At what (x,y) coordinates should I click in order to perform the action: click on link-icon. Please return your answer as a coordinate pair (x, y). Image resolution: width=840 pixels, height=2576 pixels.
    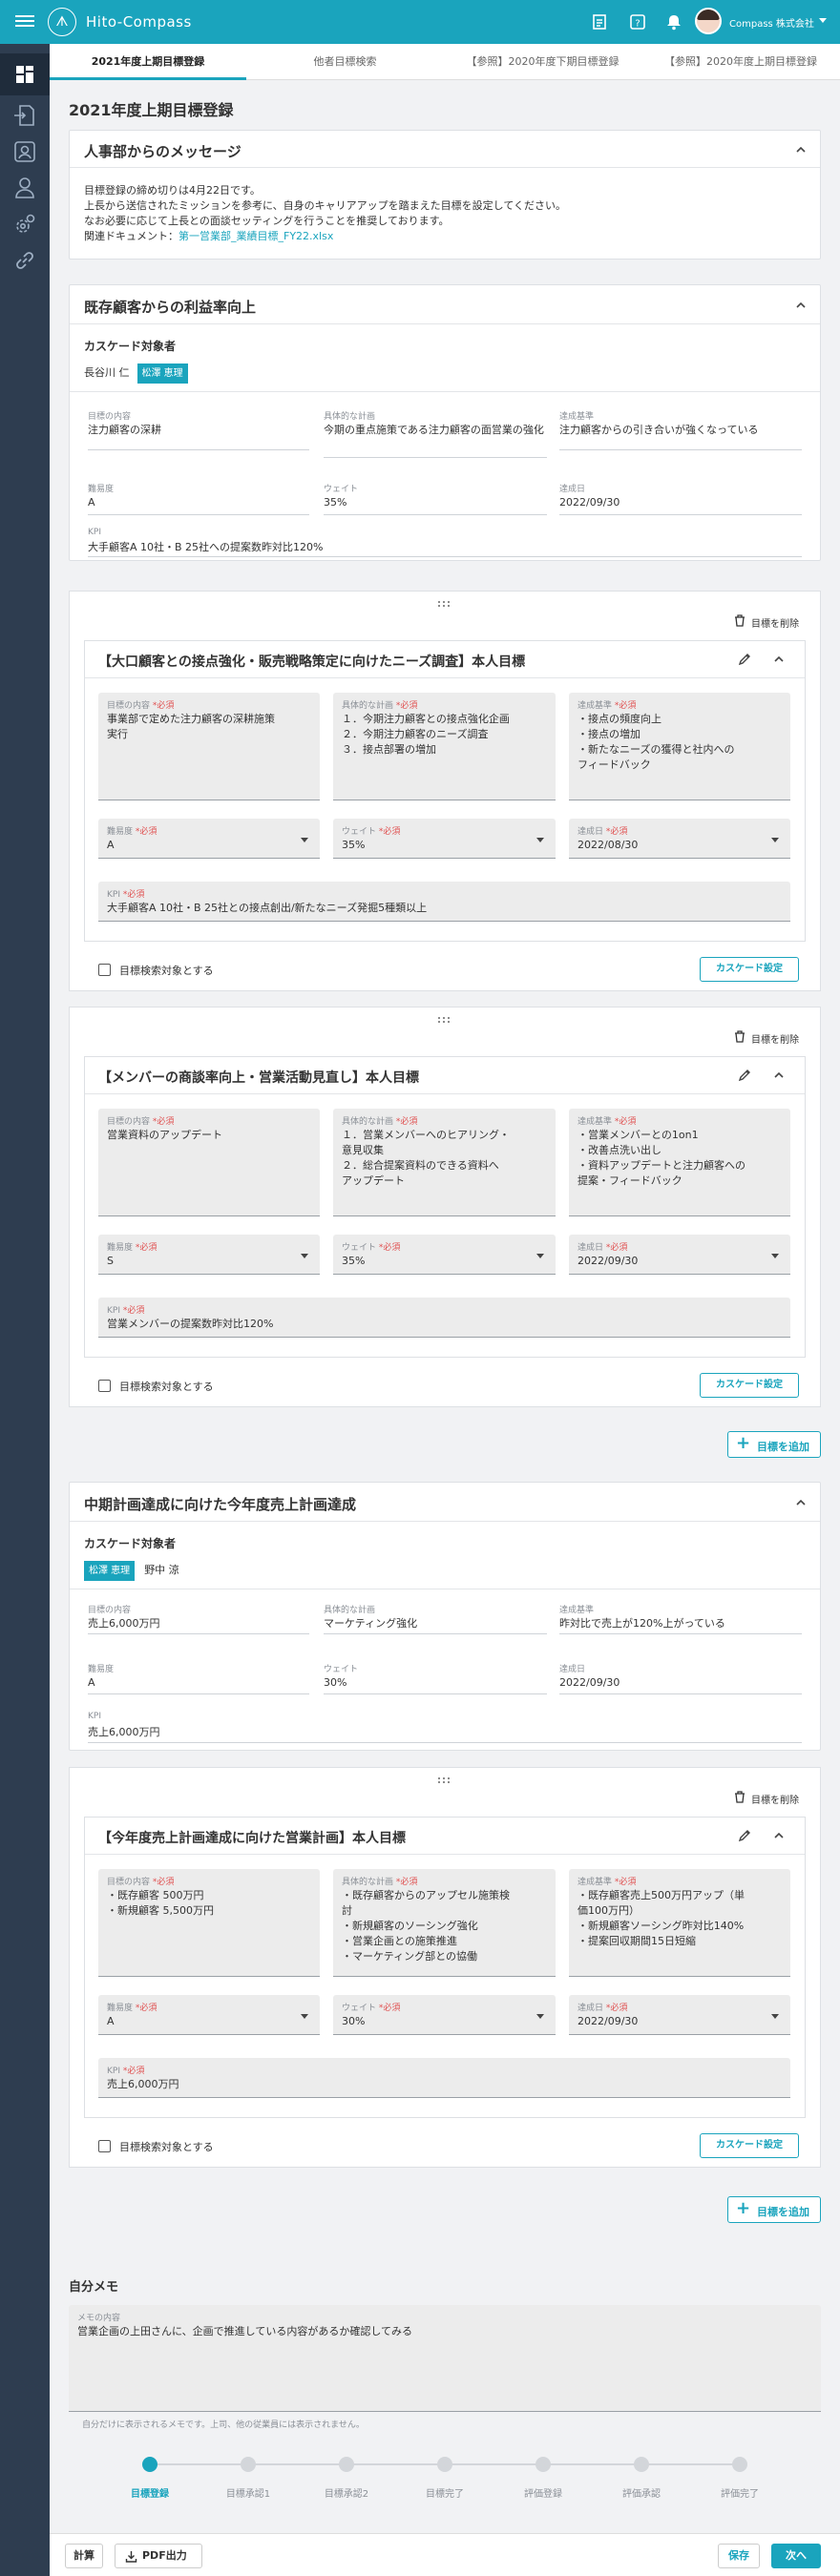
    Looking at the image, I should click on (25, 260).